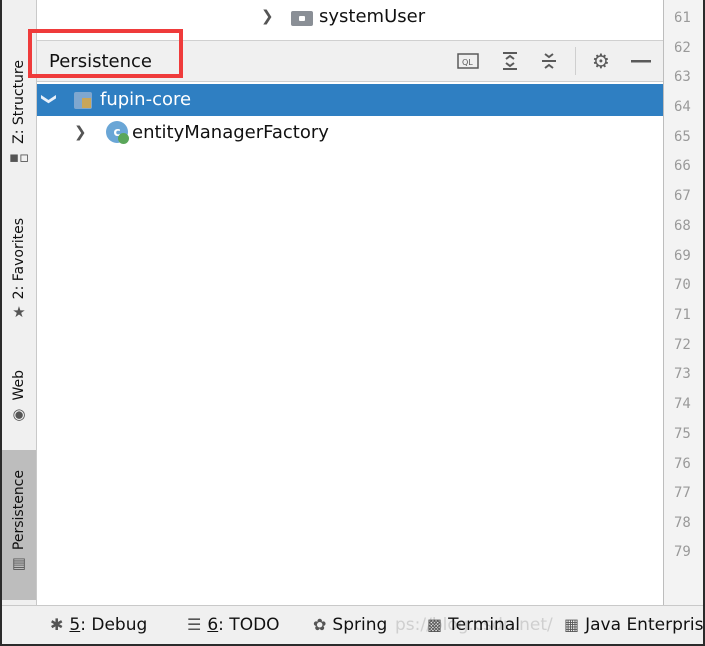 The height and width of the screenshot is (646, 705). What do you see at coordinates (682, 196) in the screenshot?
I see `line-number: 67` at bounding box center [682, 196].